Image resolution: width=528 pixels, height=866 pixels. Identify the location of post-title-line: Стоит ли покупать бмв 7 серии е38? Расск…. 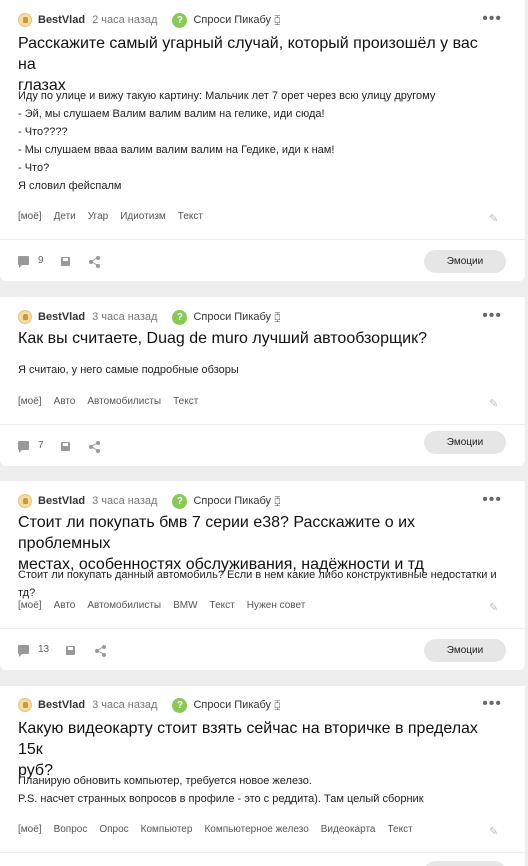
(217, 533).